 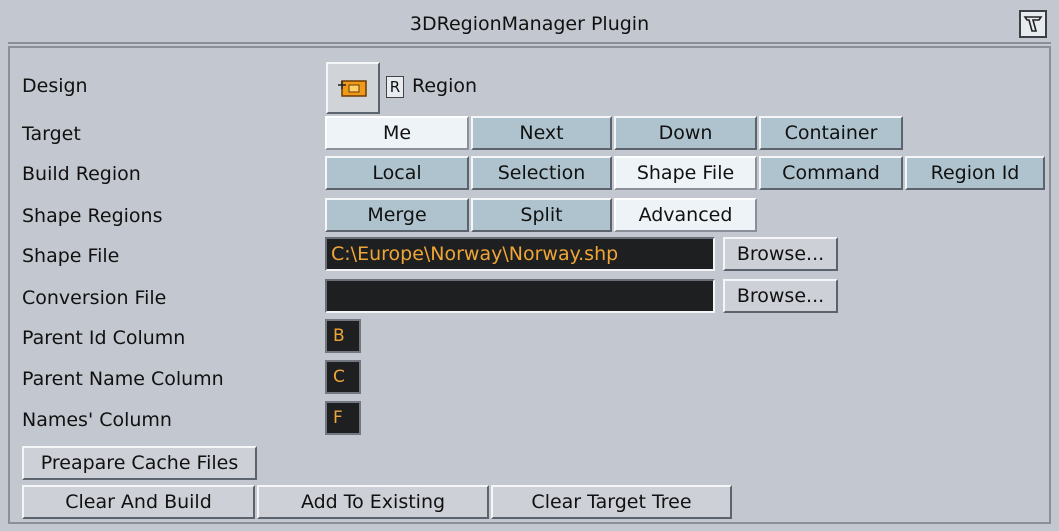 I want to click on region-design-icon, so click(x=353, y=88).